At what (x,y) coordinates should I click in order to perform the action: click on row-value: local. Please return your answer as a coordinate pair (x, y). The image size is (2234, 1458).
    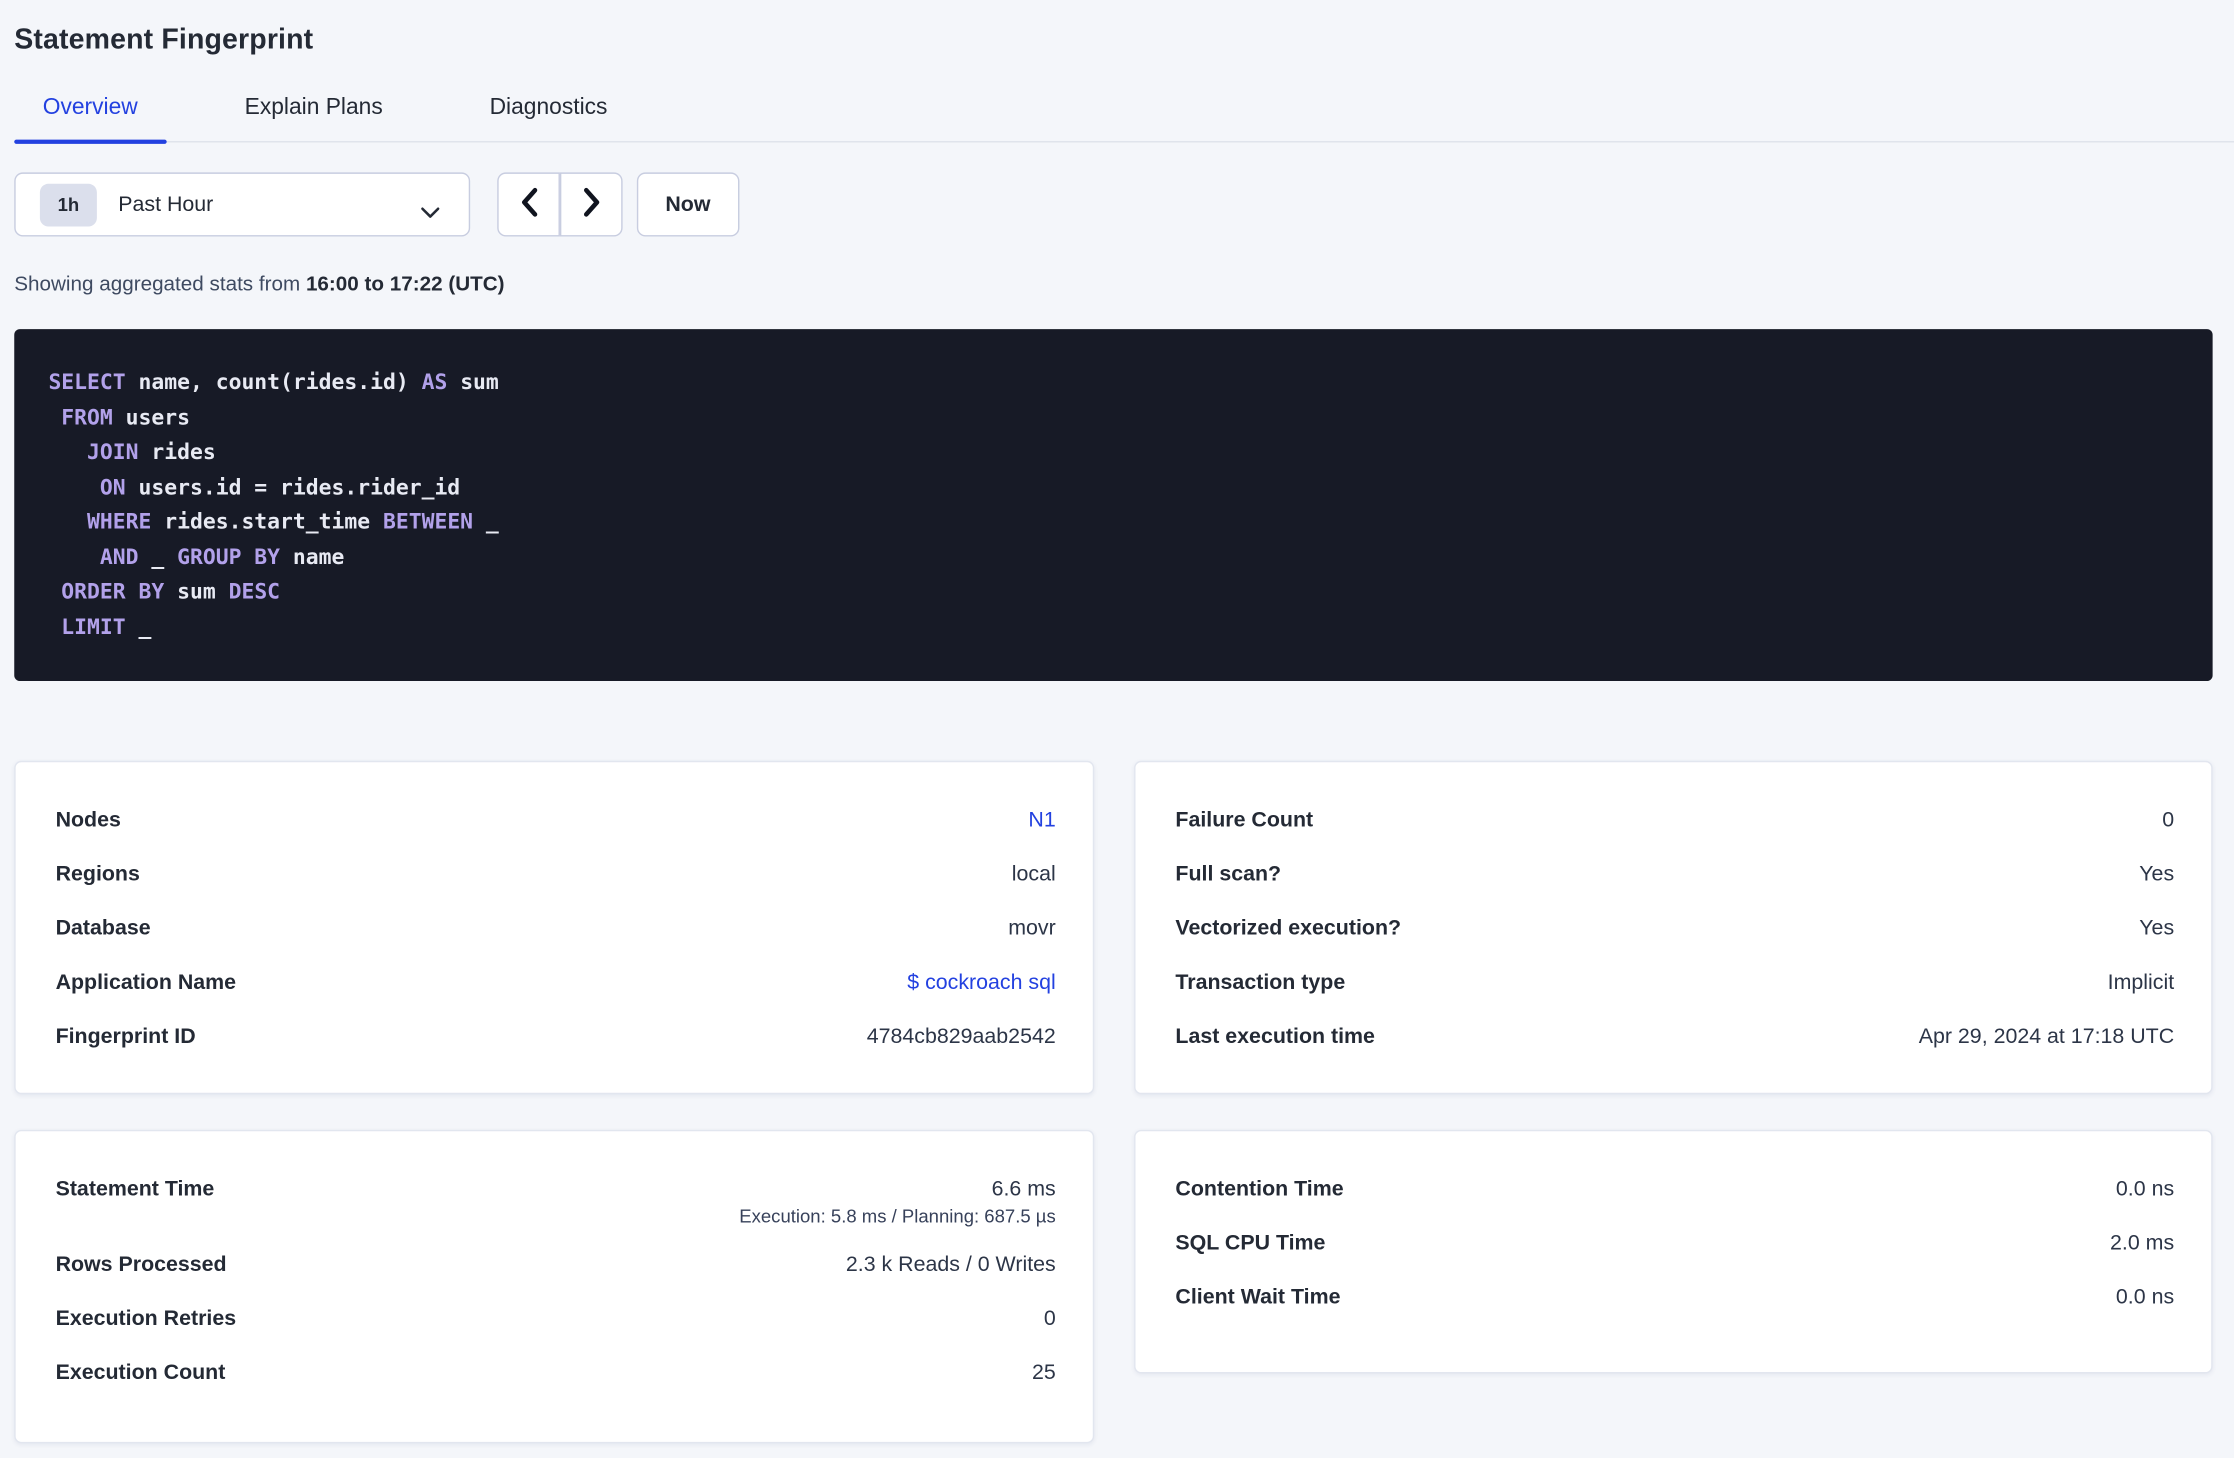
    Looking at the image, I should click on (1033, 873).